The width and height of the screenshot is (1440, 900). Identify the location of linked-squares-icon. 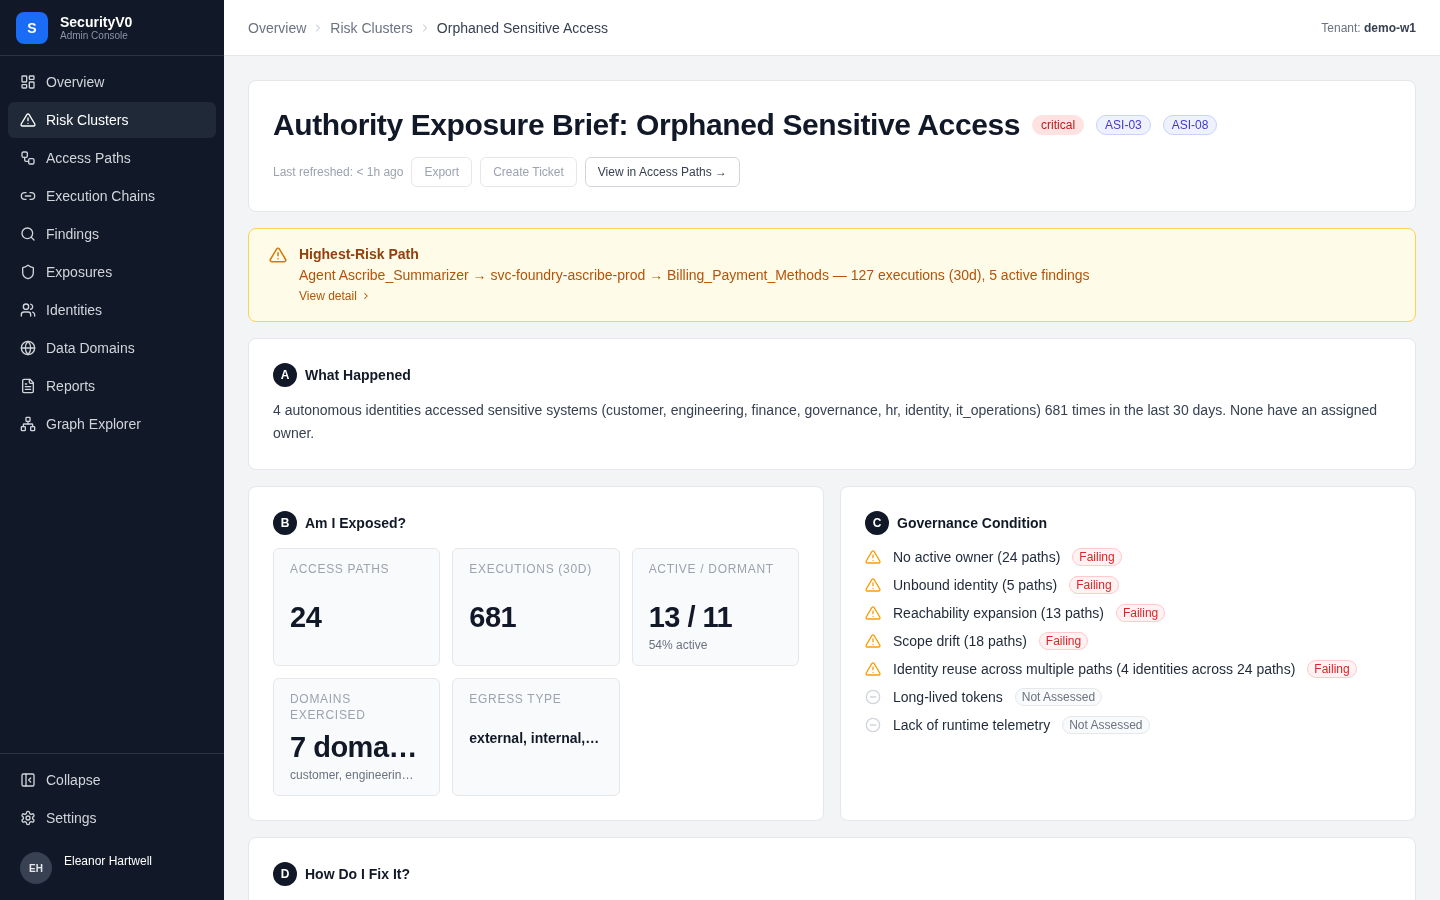
(28, 158).